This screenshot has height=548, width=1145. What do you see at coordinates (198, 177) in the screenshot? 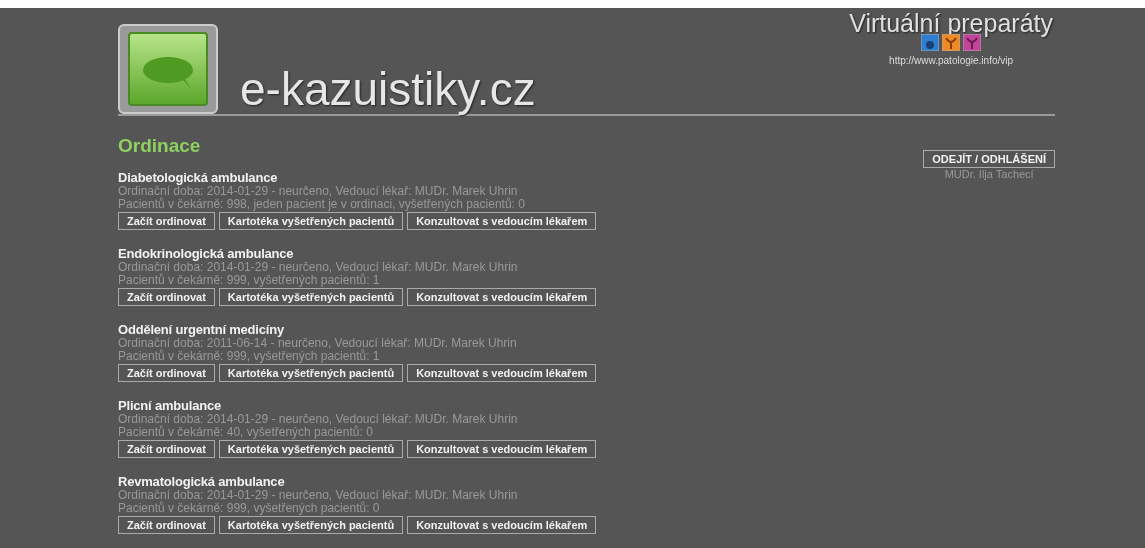
I see `clinic-name: Diabetologická ambulance` at bounding box center [198, 177].